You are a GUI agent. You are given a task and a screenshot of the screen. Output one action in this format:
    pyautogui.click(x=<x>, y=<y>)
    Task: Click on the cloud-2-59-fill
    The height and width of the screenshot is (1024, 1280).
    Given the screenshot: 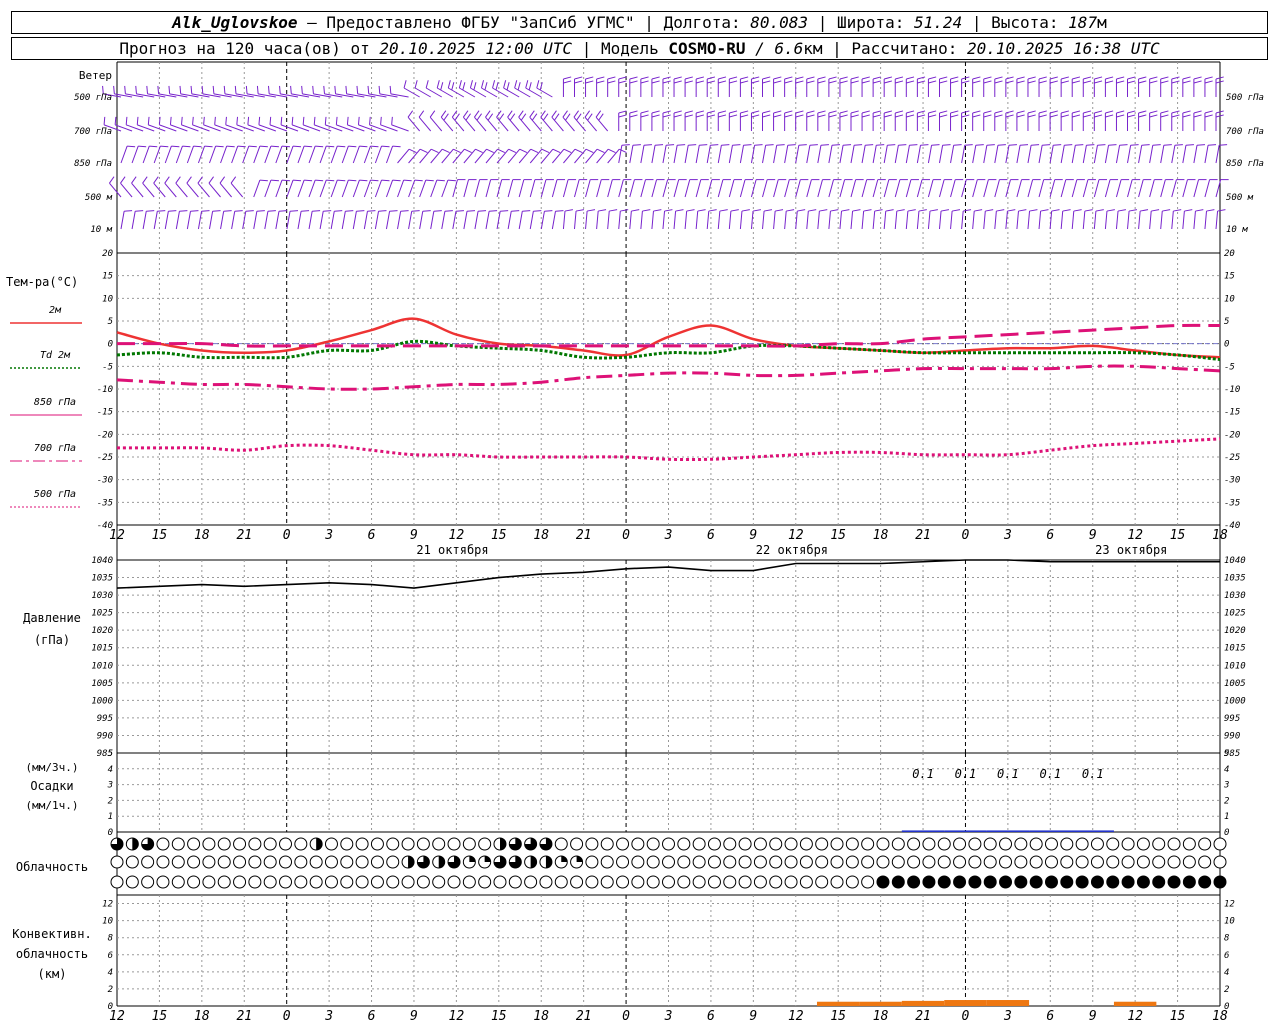 What is the action you would take?
    pyautogui.click(x=1020, y=882)
    